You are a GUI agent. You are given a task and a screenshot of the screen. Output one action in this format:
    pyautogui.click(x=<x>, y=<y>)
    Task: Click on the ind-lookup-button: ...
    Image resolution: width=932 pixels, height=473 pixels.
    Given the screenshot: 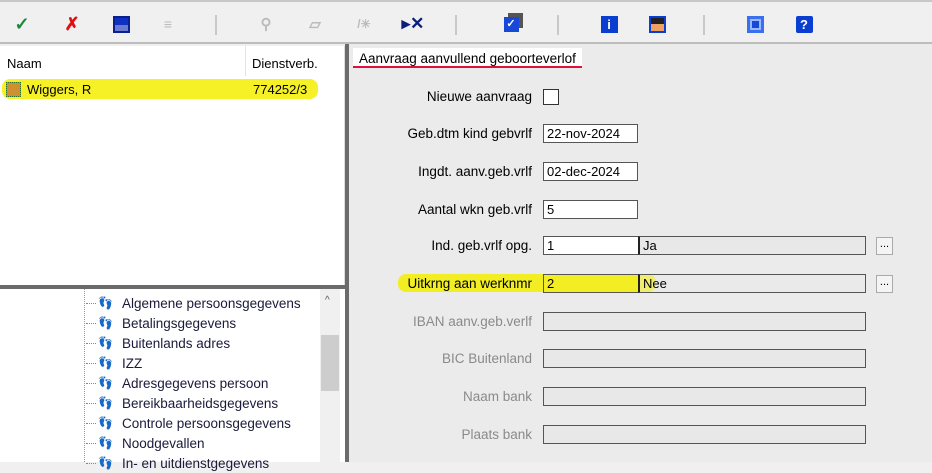 What is the action you would take?
    pyautogui.click(x=884, y=246)
    